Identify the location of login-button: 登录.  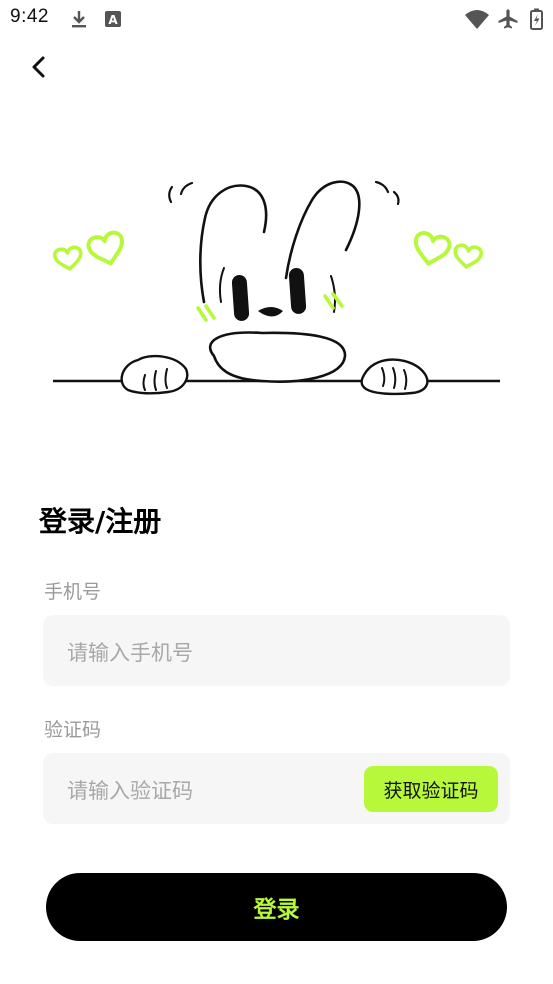
(276, 907).